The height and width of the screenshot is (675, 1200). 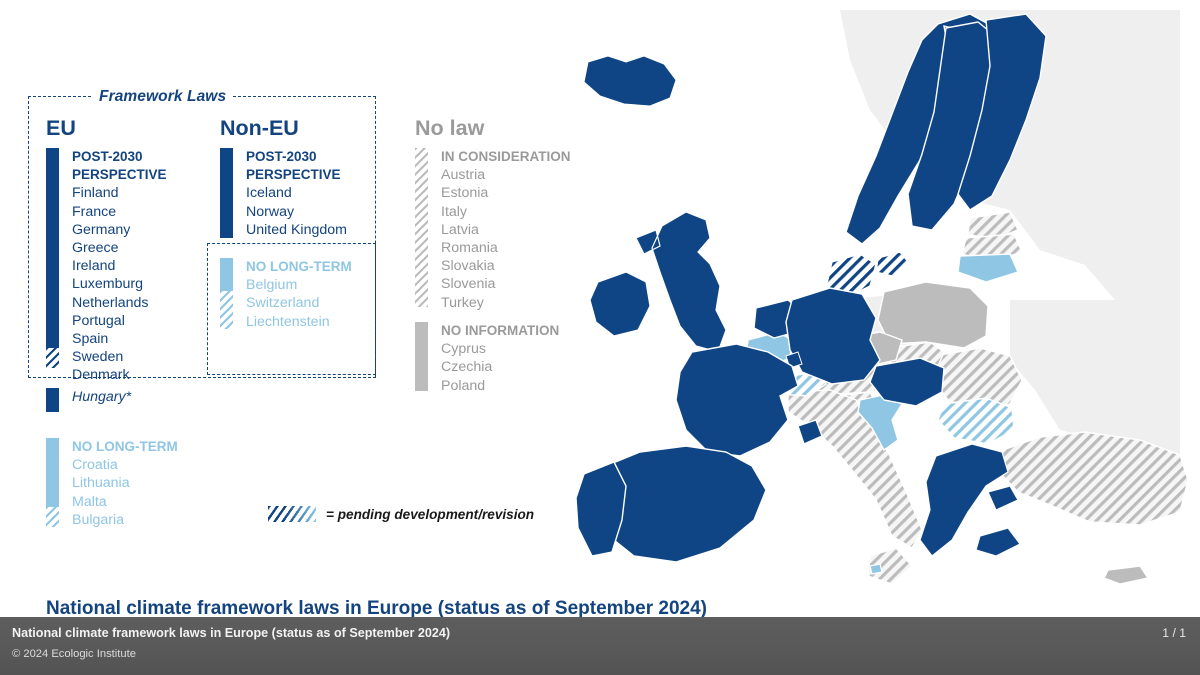 I want to click on legend-country-turkey: Turkey, so click(x=462, y=302).